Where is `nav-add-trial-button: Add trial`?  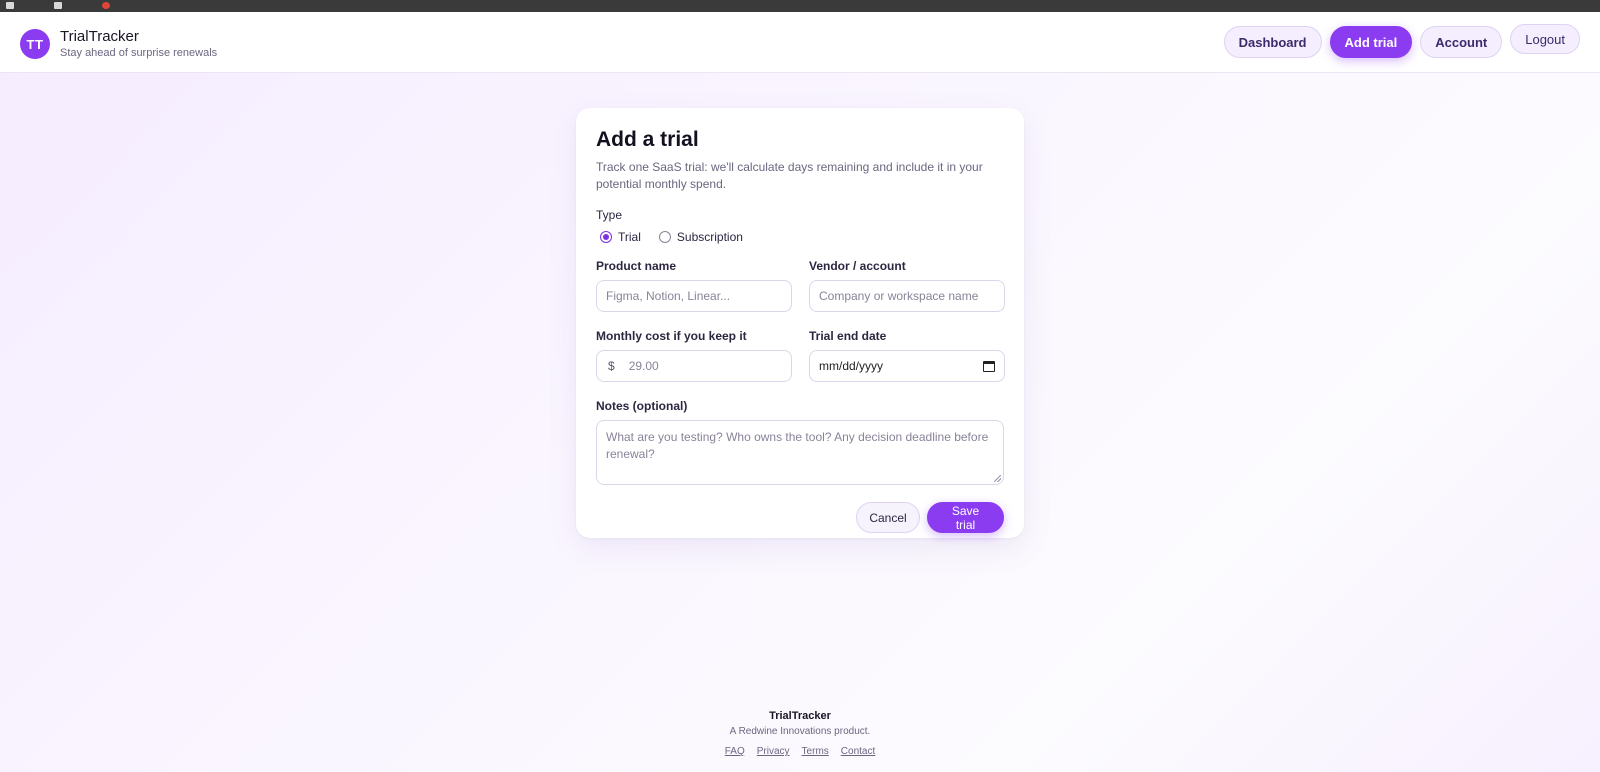
nav-add-trial-button: Add trial is located at coordinates (1371, 42).